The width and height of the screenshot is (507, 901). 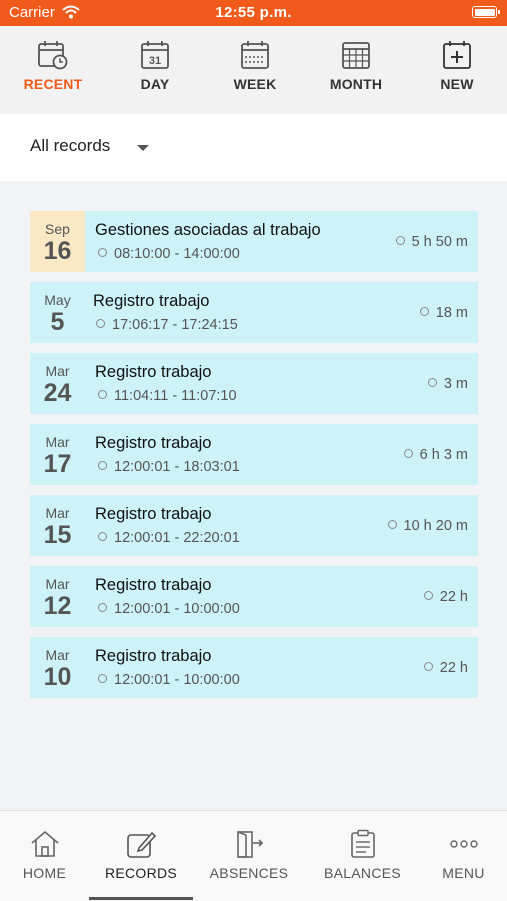 What do you see at coordinates (167, 396) in the screenshot?
I see `record-times: 11:04:11 - 11:07:10` at bounding box center [167, 396].